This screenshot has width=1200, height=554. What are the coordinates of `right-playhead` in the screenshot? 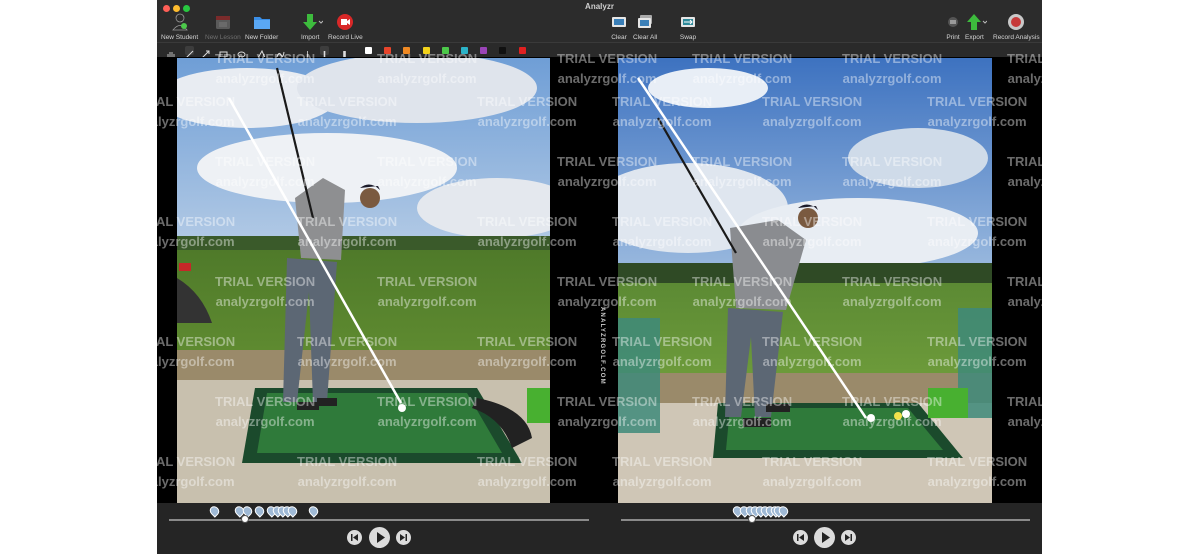 It's located at (751, 519).